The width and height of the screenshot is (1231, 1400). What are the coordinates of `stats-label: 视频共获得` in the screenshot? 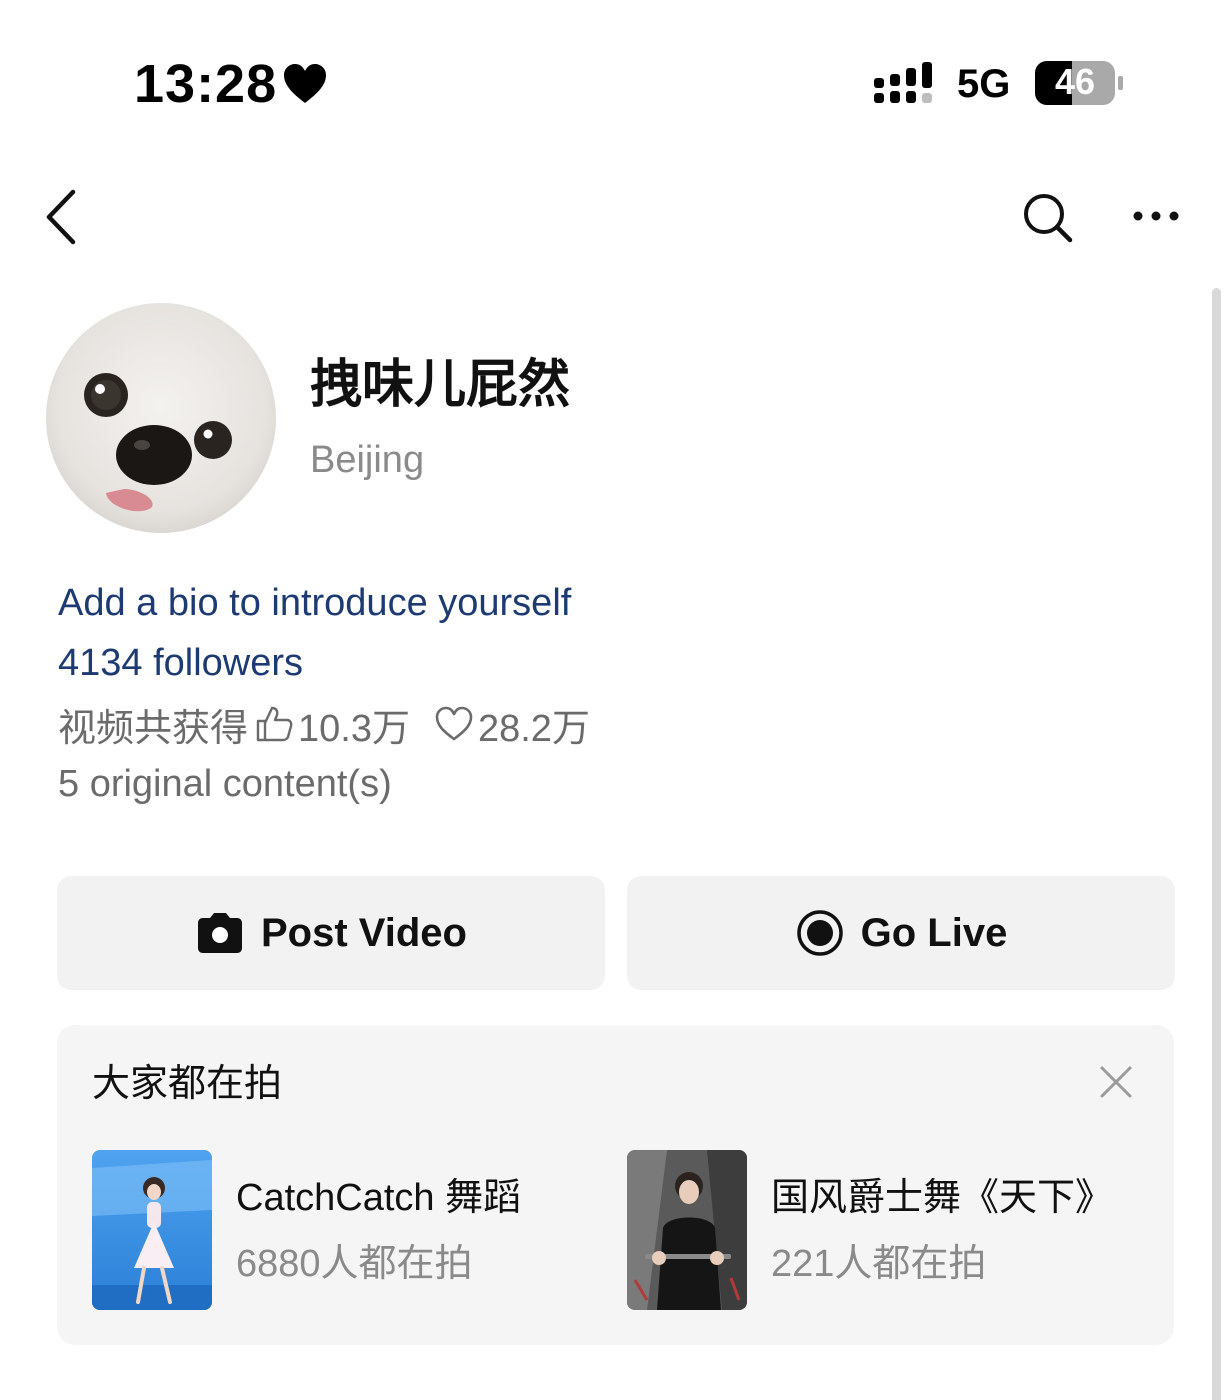 It's located at (153, 728).